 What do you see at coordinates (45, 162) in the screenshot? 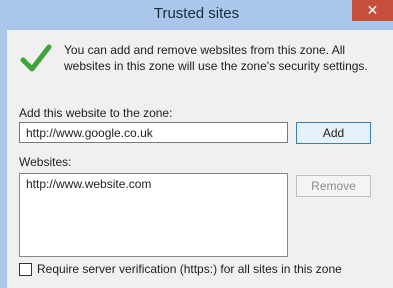
I see `websites-label: Websites:` at bounding box center [45, 162].